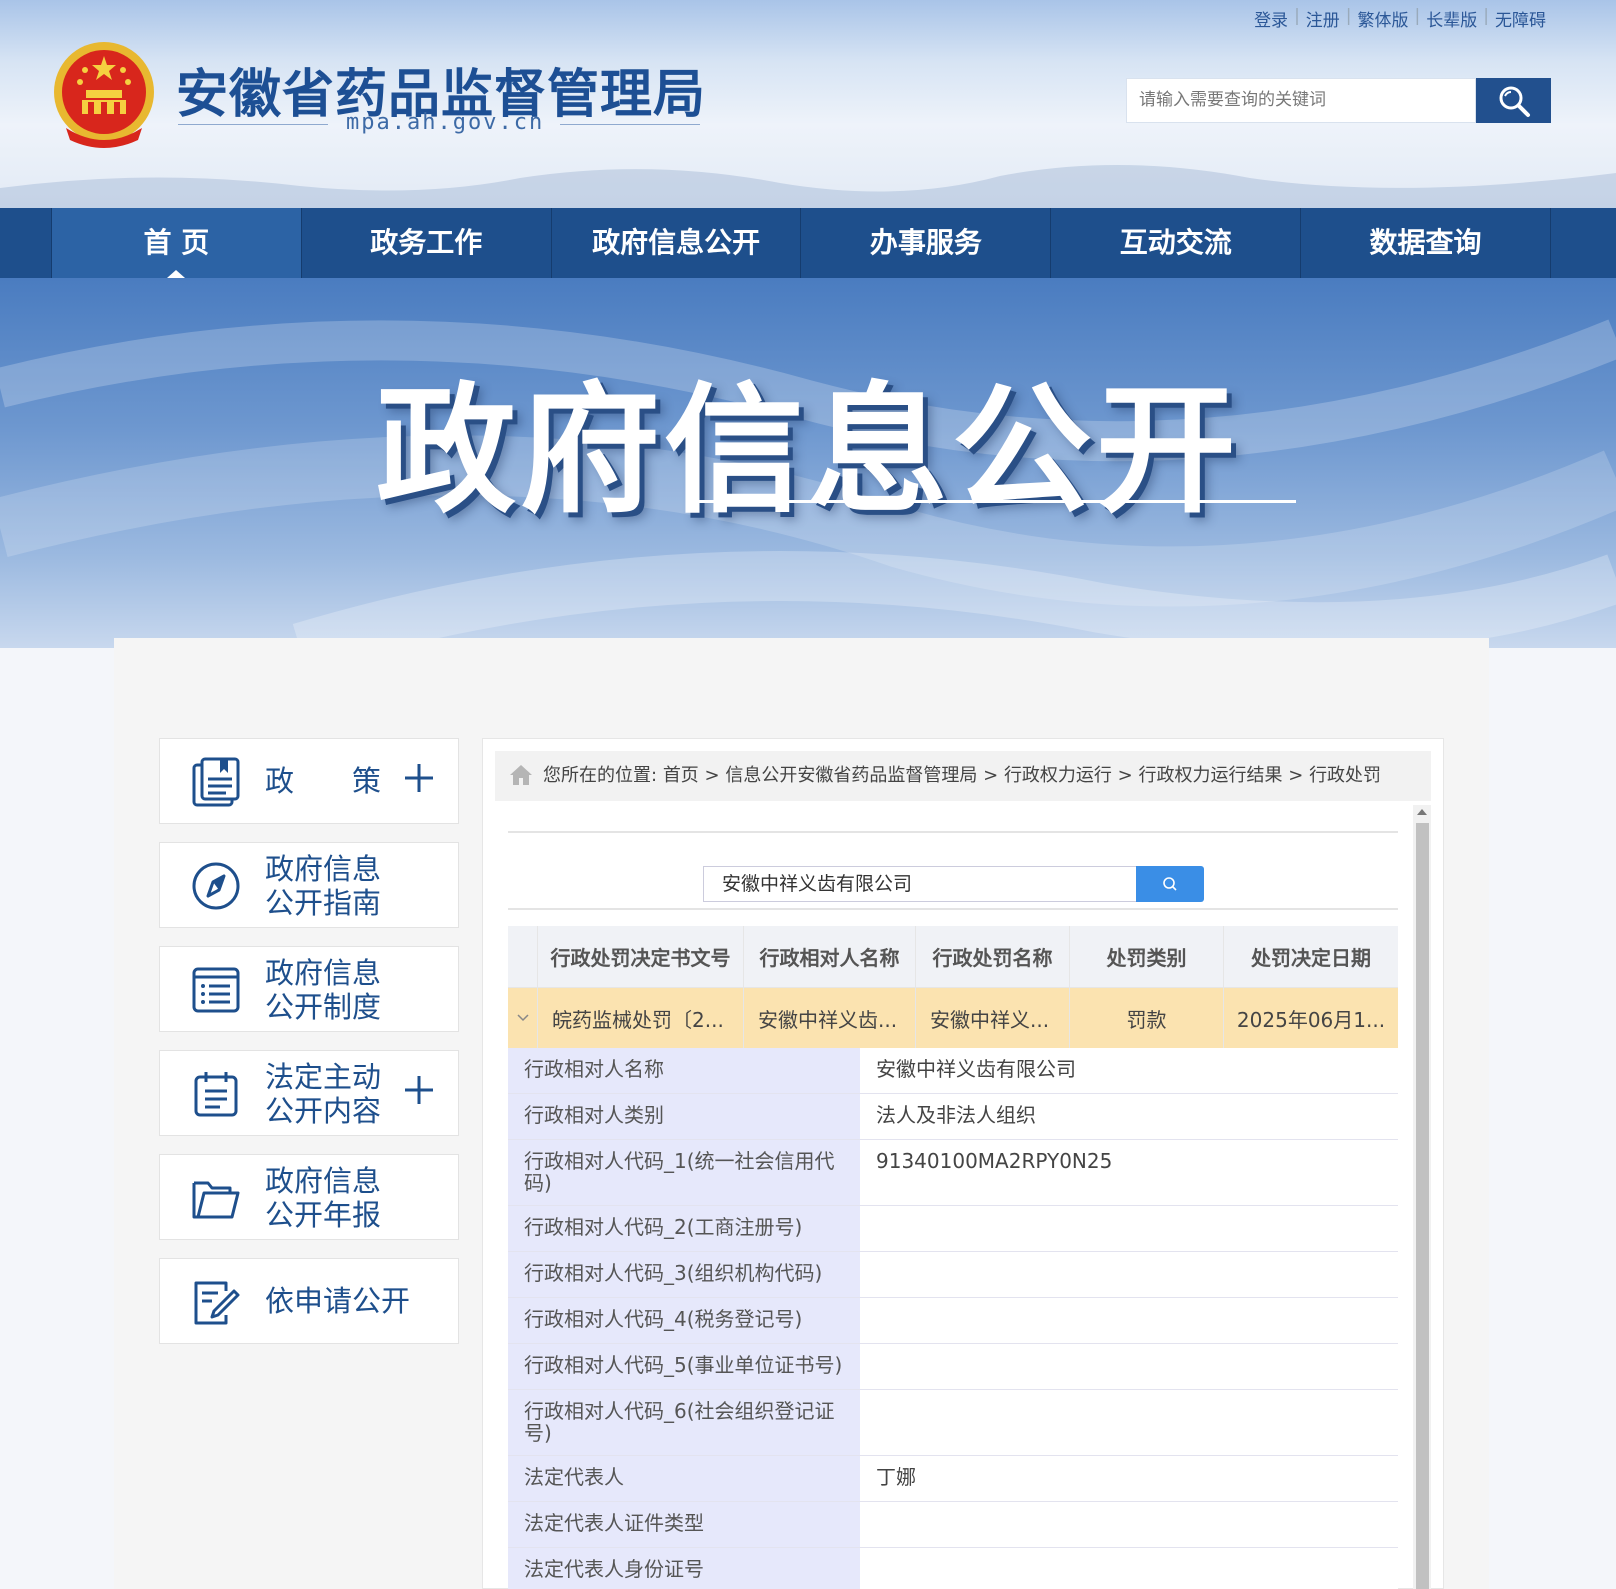  I want to click on company-search-button, so click(1170, 884).